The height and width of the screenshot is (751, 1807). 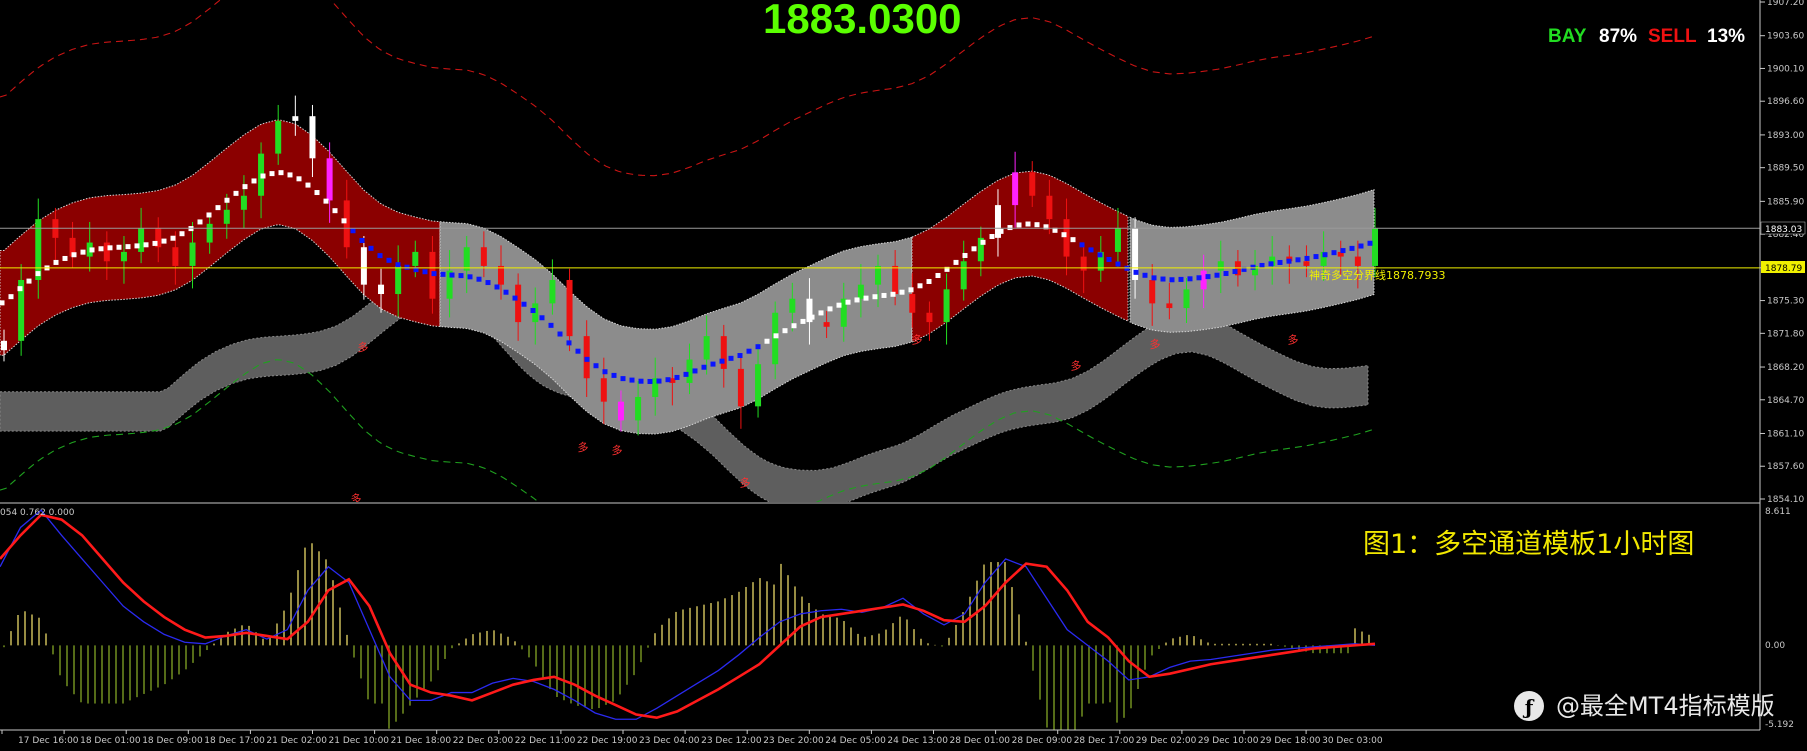 What do you see at coordinates (1290, 741) in the screenshot?
I see `time-tick-label: 29 Dec 18:00` at bounding box center [1290, 741].